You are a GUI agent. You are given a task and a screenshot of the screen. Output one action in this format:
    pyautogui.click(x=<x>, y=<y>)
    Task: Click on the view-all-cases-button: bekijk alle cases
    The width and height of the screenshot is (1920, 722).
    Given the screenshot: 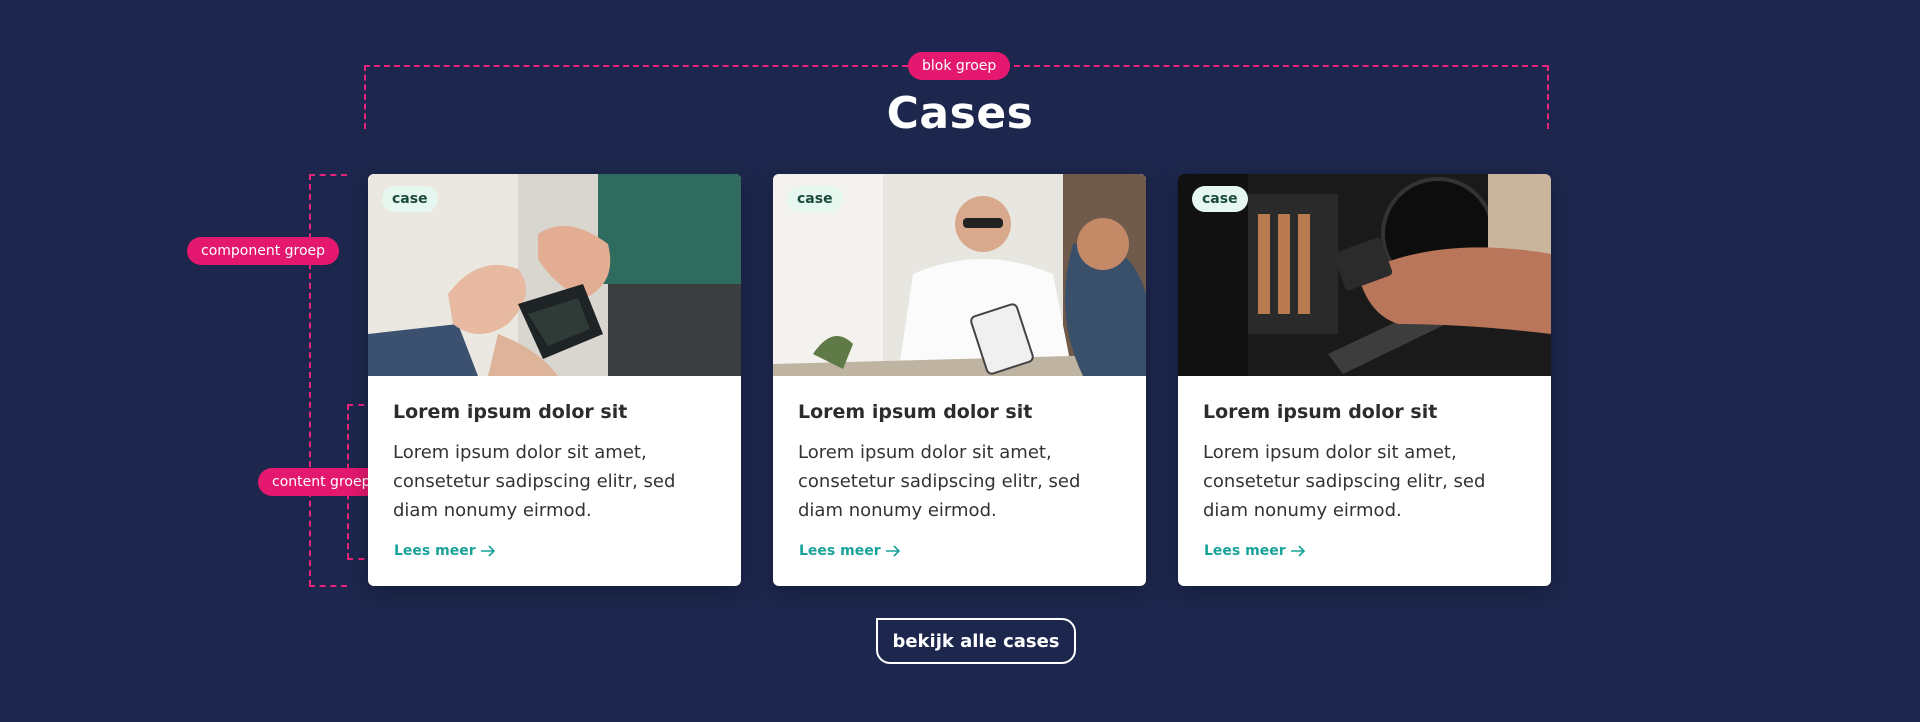 What is the action you would take?
    pyautogui.click(x=976, y=641)
    